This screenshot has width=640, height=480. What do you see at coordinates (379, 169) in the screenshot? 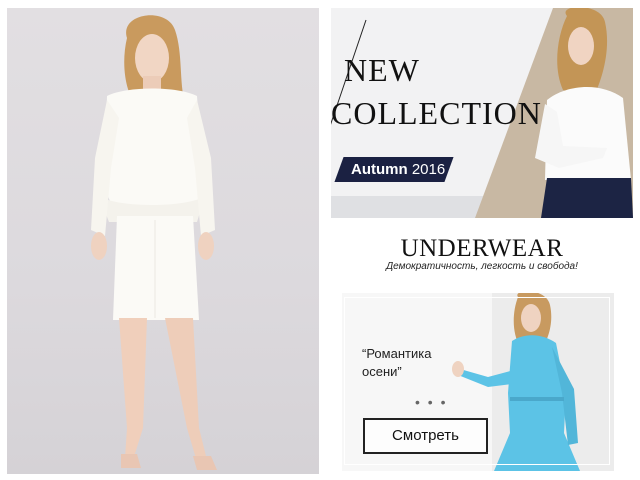
I see `season-name: Autumn` at bounding box center [379, 169].